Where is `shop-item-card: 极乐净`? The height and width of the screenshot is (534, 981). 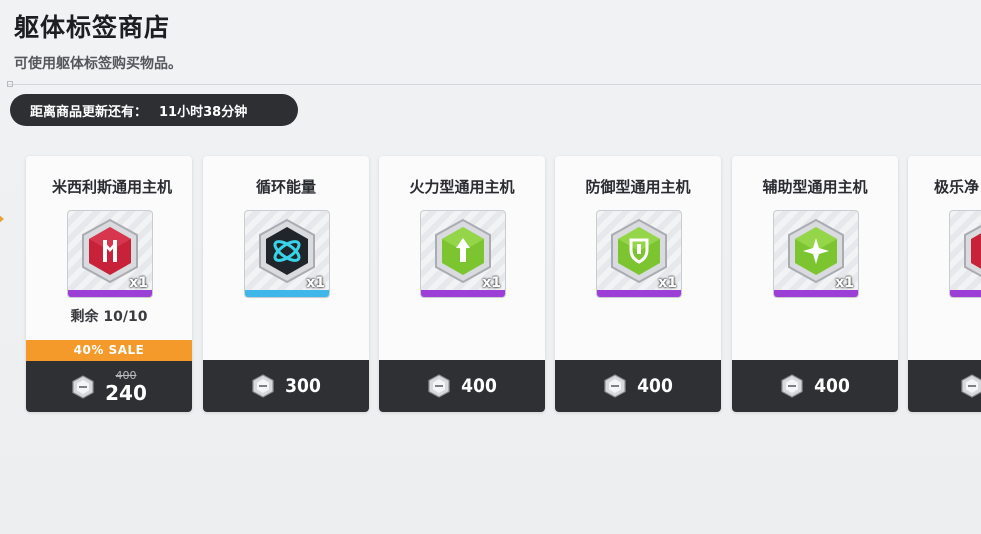
shop-item-card: 极乐净 is located at coordinates (944, 284).